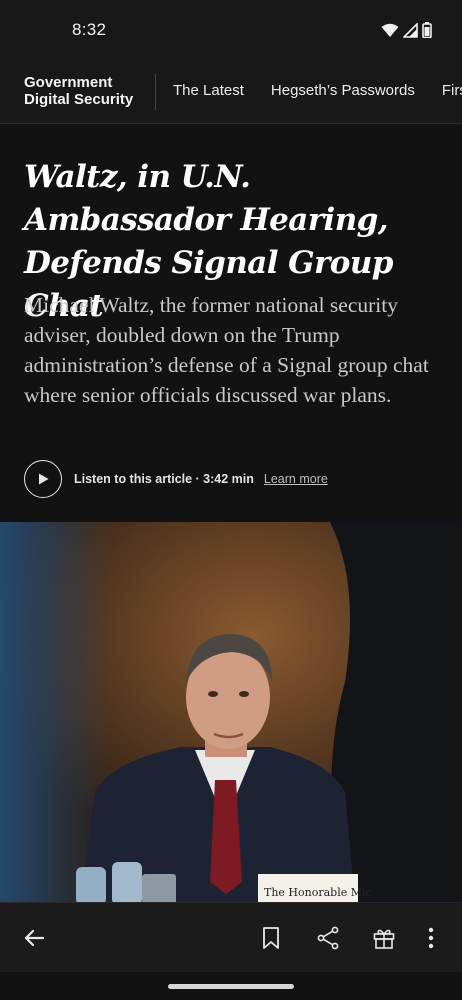 This screenshot has height=1000, width=462. I want to click on status-icons, so click(406, 30).